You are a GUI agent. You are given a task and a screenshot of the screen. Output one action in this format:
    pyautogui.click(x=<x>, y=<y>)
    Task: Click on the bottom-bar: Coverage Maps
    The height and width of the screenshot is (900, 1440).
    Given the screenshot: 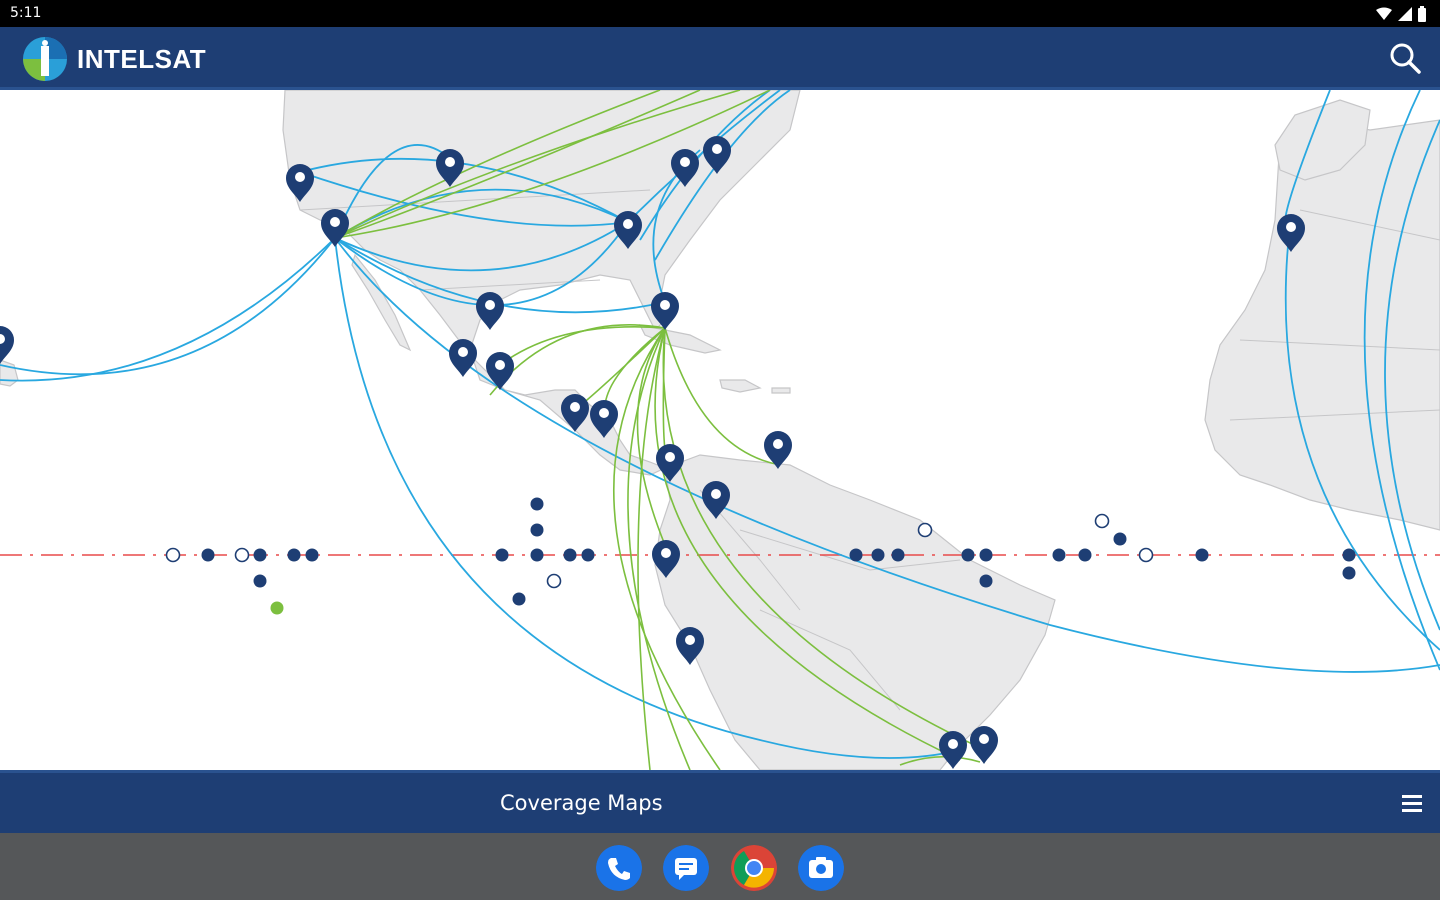 What is the action you would take?
    pyautogui.click(x=720, y=801)
    